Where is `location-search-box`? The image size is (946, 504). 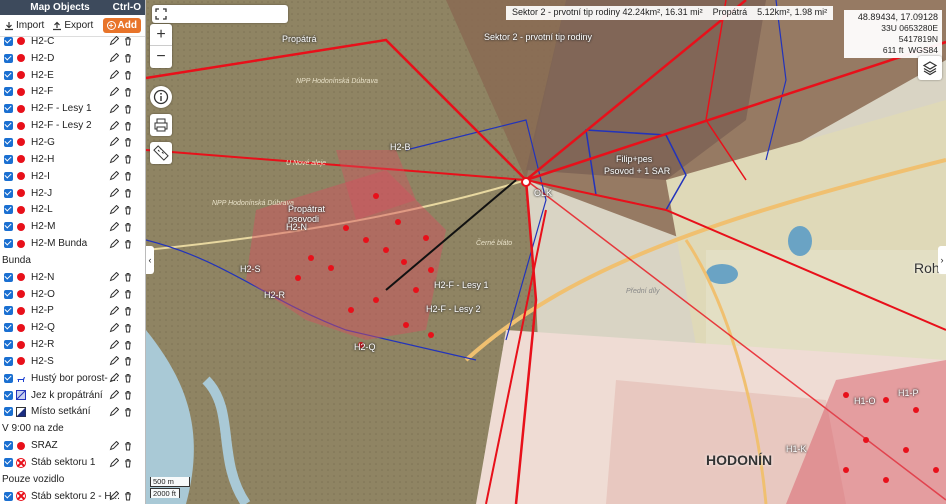 location-search-box is located at coordinates (220, 14).